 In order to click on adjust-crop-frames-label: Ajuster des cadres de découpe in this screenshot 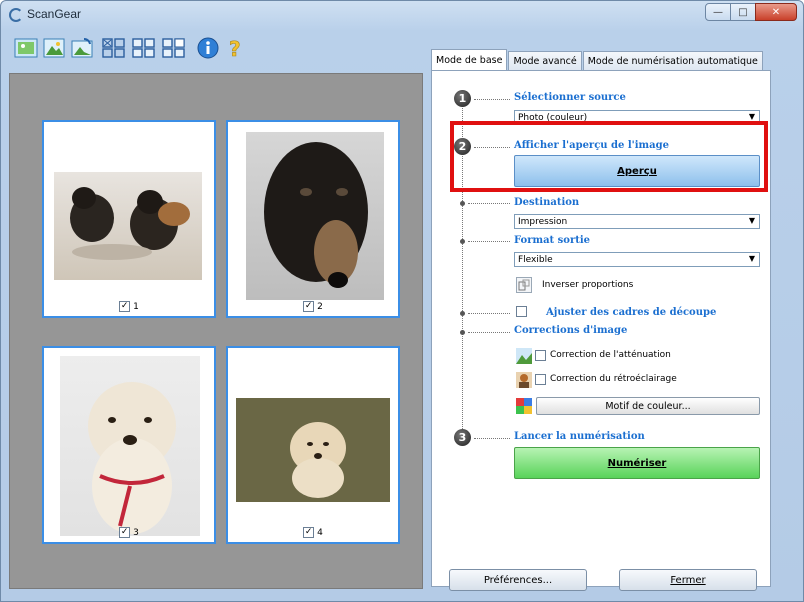, I will do `click(631, 312)`.